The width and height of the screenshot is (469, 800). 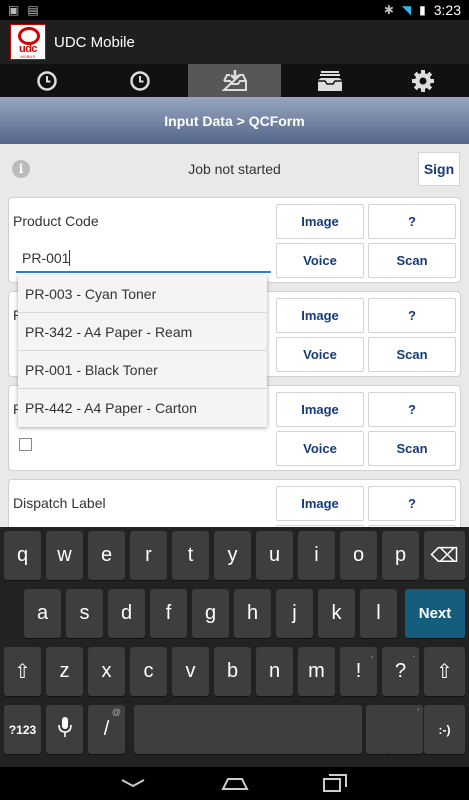 I want to click on key-question: ? ., so click(x=400, y=671).